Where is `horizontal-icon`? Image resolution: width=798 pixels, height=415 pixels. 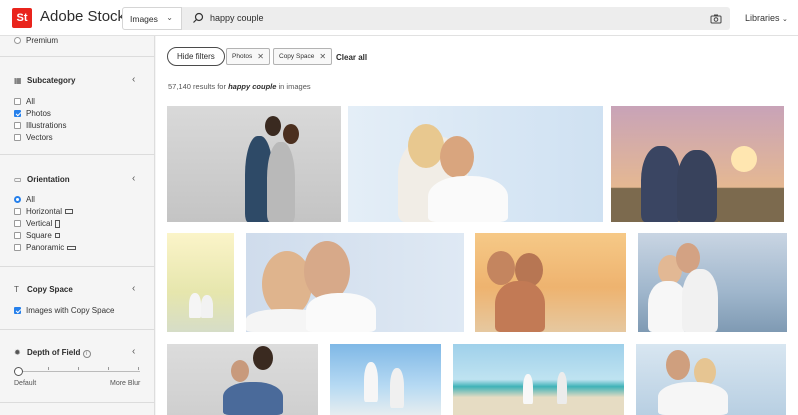
horizontal-icon is located at coordinates (69, 211).